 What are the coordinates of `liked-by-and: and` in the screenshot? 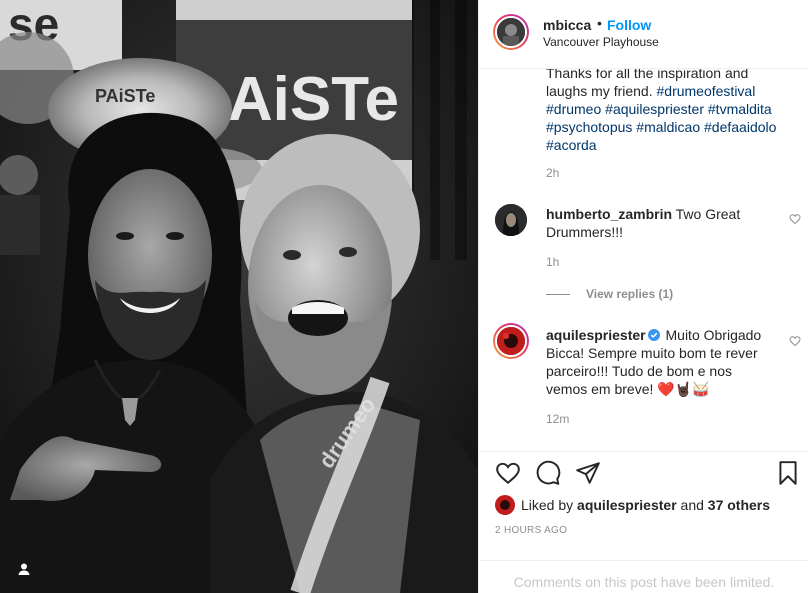 It's located at (692, 505).